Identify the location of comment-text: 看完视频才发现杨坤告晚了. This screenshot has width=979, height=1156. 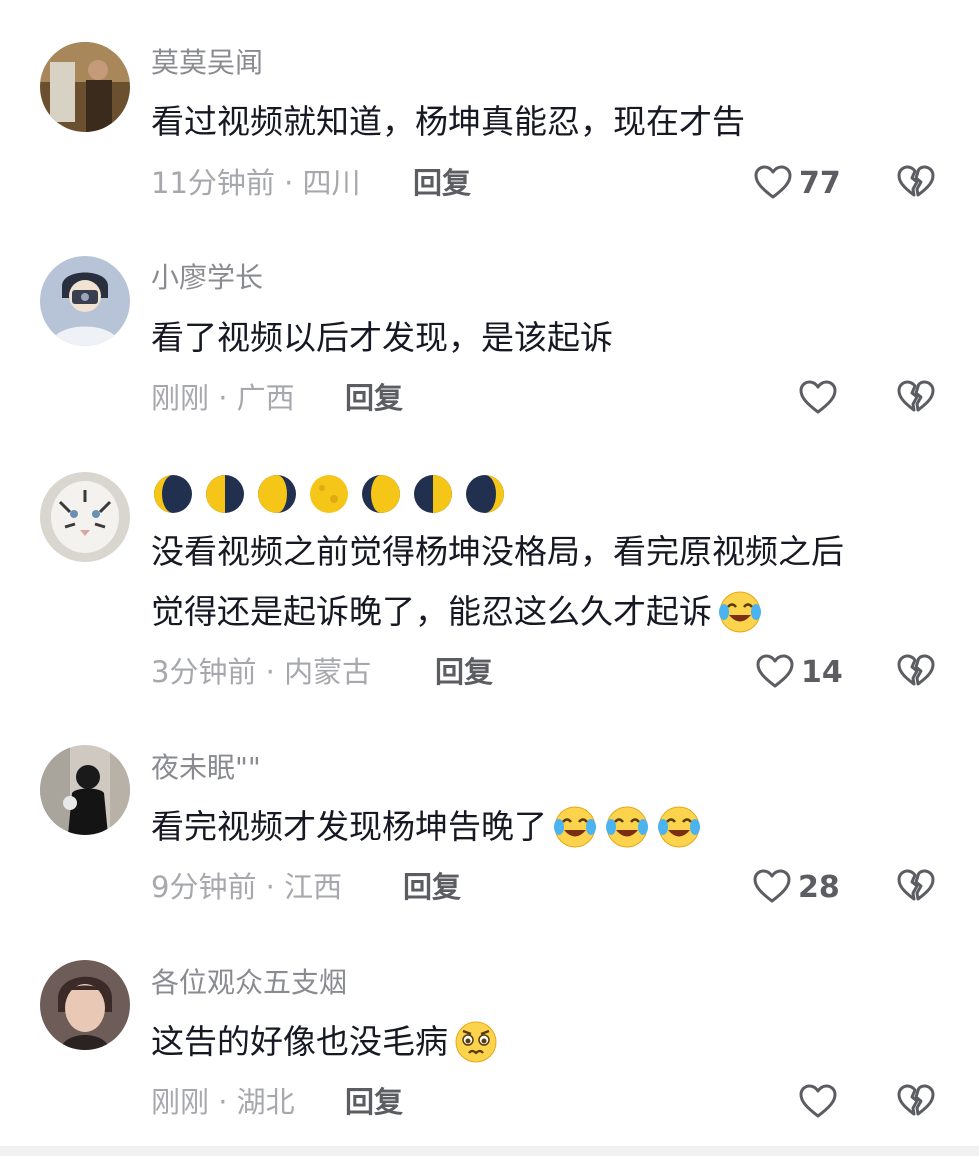
(349, 826).